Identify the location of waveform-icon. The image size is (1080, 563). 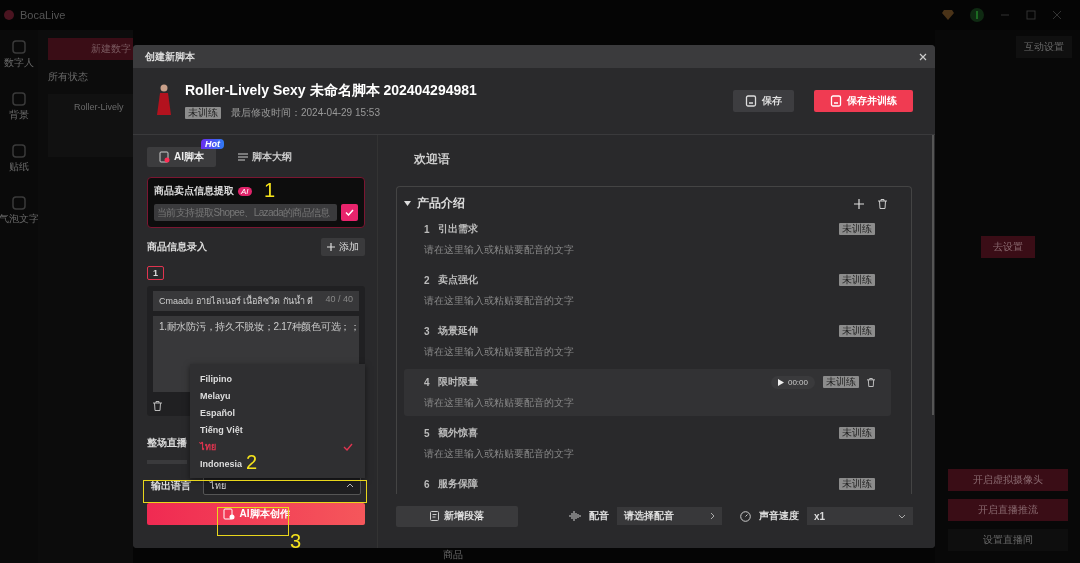
(575, 516).